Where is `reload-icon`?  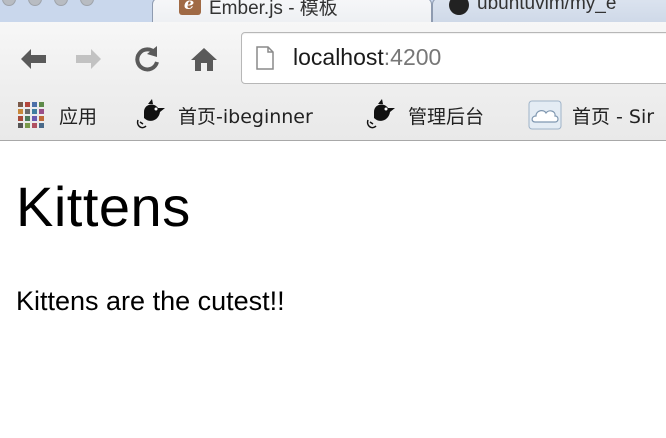 reload-icon is located at coordinates (147, 59).